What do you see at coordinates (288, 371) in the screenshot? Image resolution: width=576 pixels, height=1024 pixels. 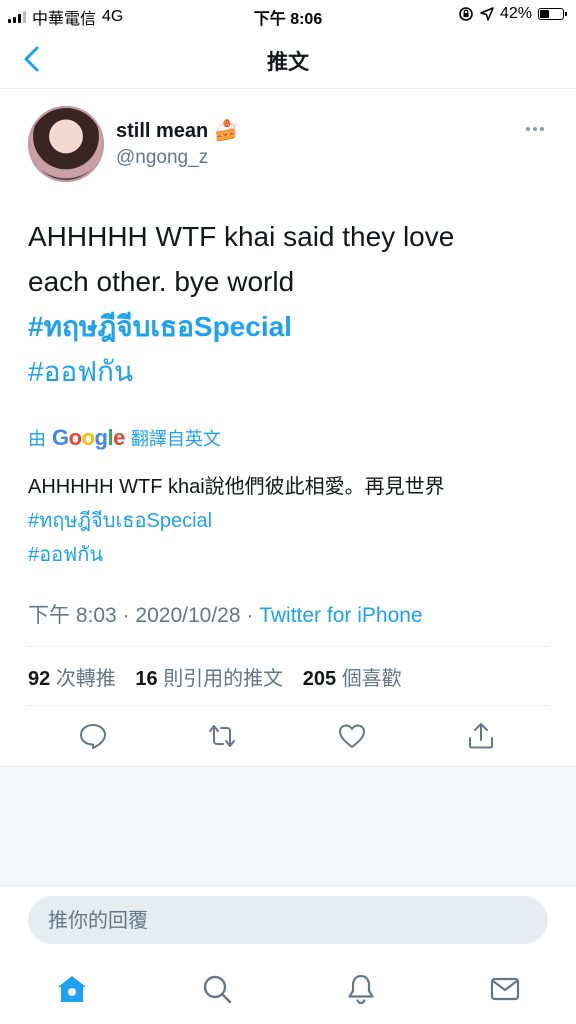 I see `hashtag-link: #ออฟกัน` at bounding box center [288, 371].